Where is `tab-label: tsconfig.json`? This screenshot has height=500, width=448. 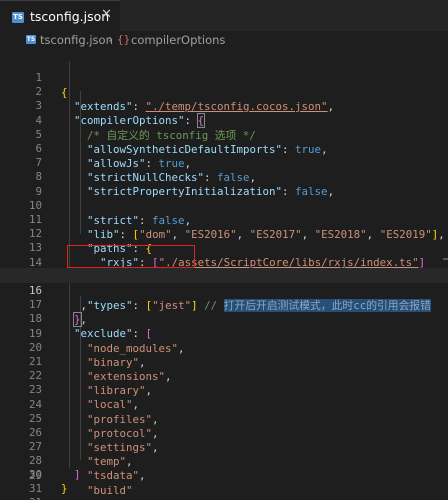 tab-label: tsconfig.json is located at coordinates (70, 16).